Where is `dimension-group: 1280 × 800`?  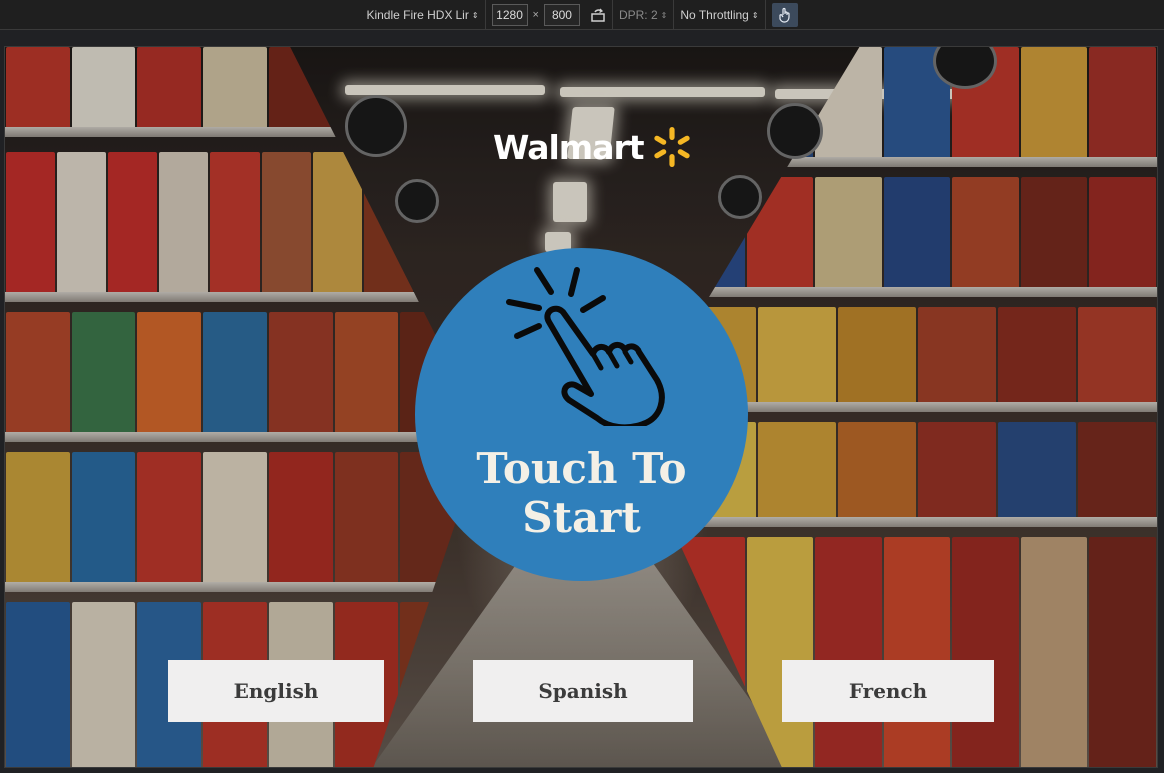 dimension-group: 1280 × 800 is located at coordinates (549, 15).